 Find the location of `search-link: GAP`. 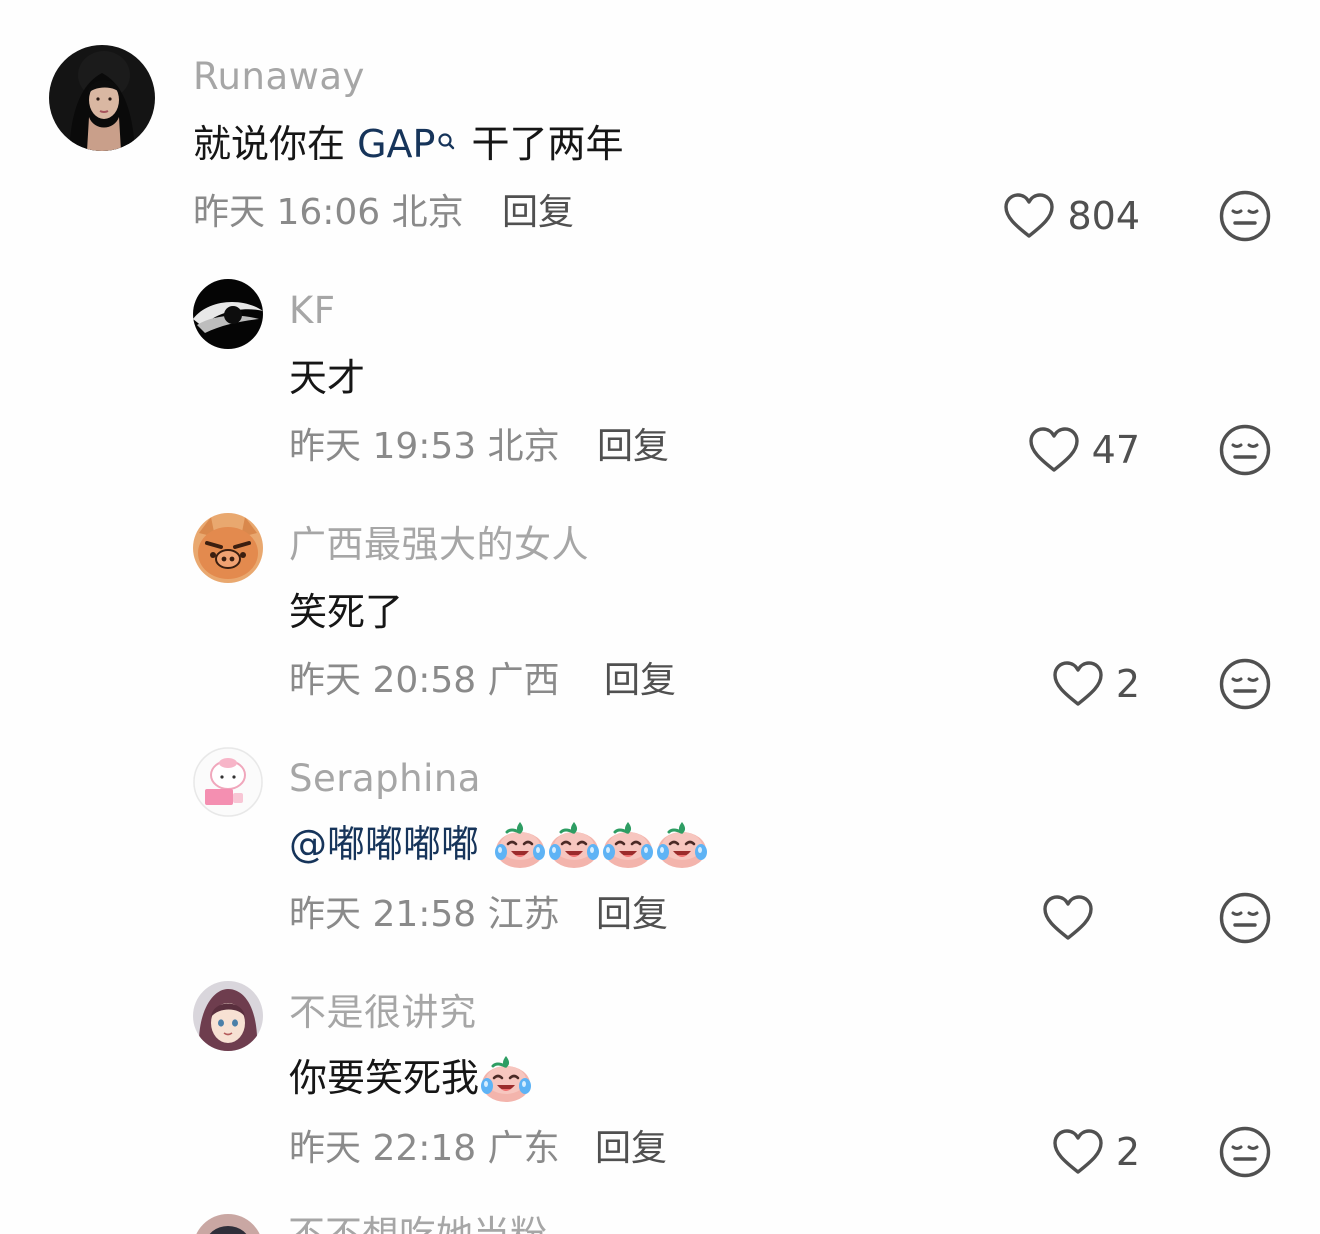

search-link: GAP is located at coordinates (396, 144).